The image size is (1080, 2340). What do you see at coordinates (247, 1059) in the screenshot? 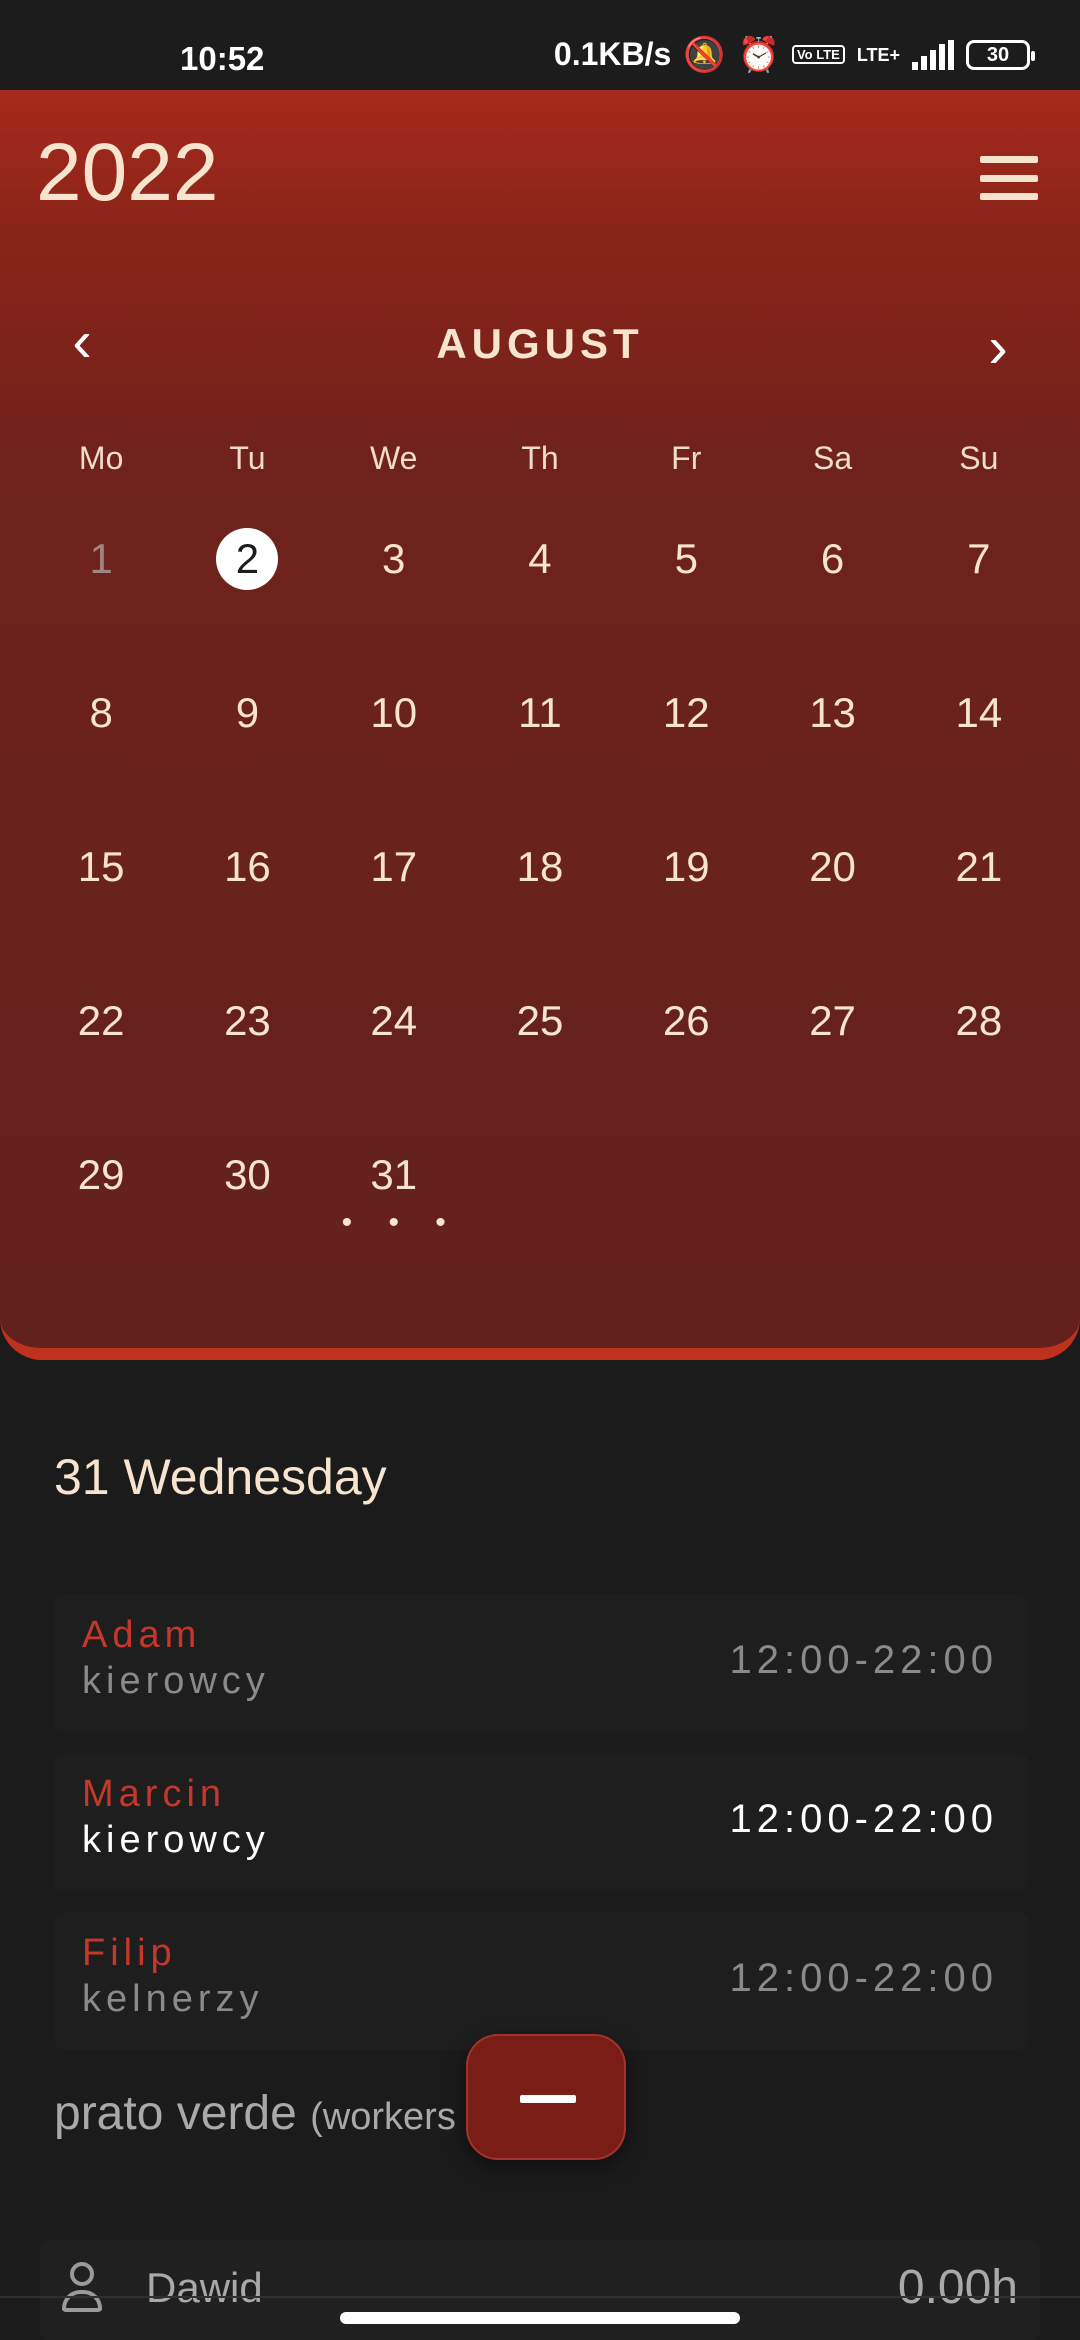
I see `day-cell: 23` at bounding box center [247, 1059].